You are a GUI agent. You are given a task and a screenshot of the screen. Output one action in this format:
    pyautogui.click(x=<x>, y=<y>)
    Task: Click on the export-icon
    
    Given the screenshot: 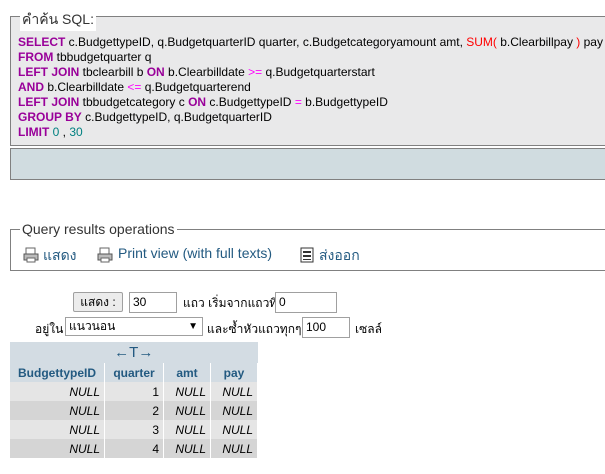 What is the action you would take?
    pyautogui.click(x=307, y=255)
    